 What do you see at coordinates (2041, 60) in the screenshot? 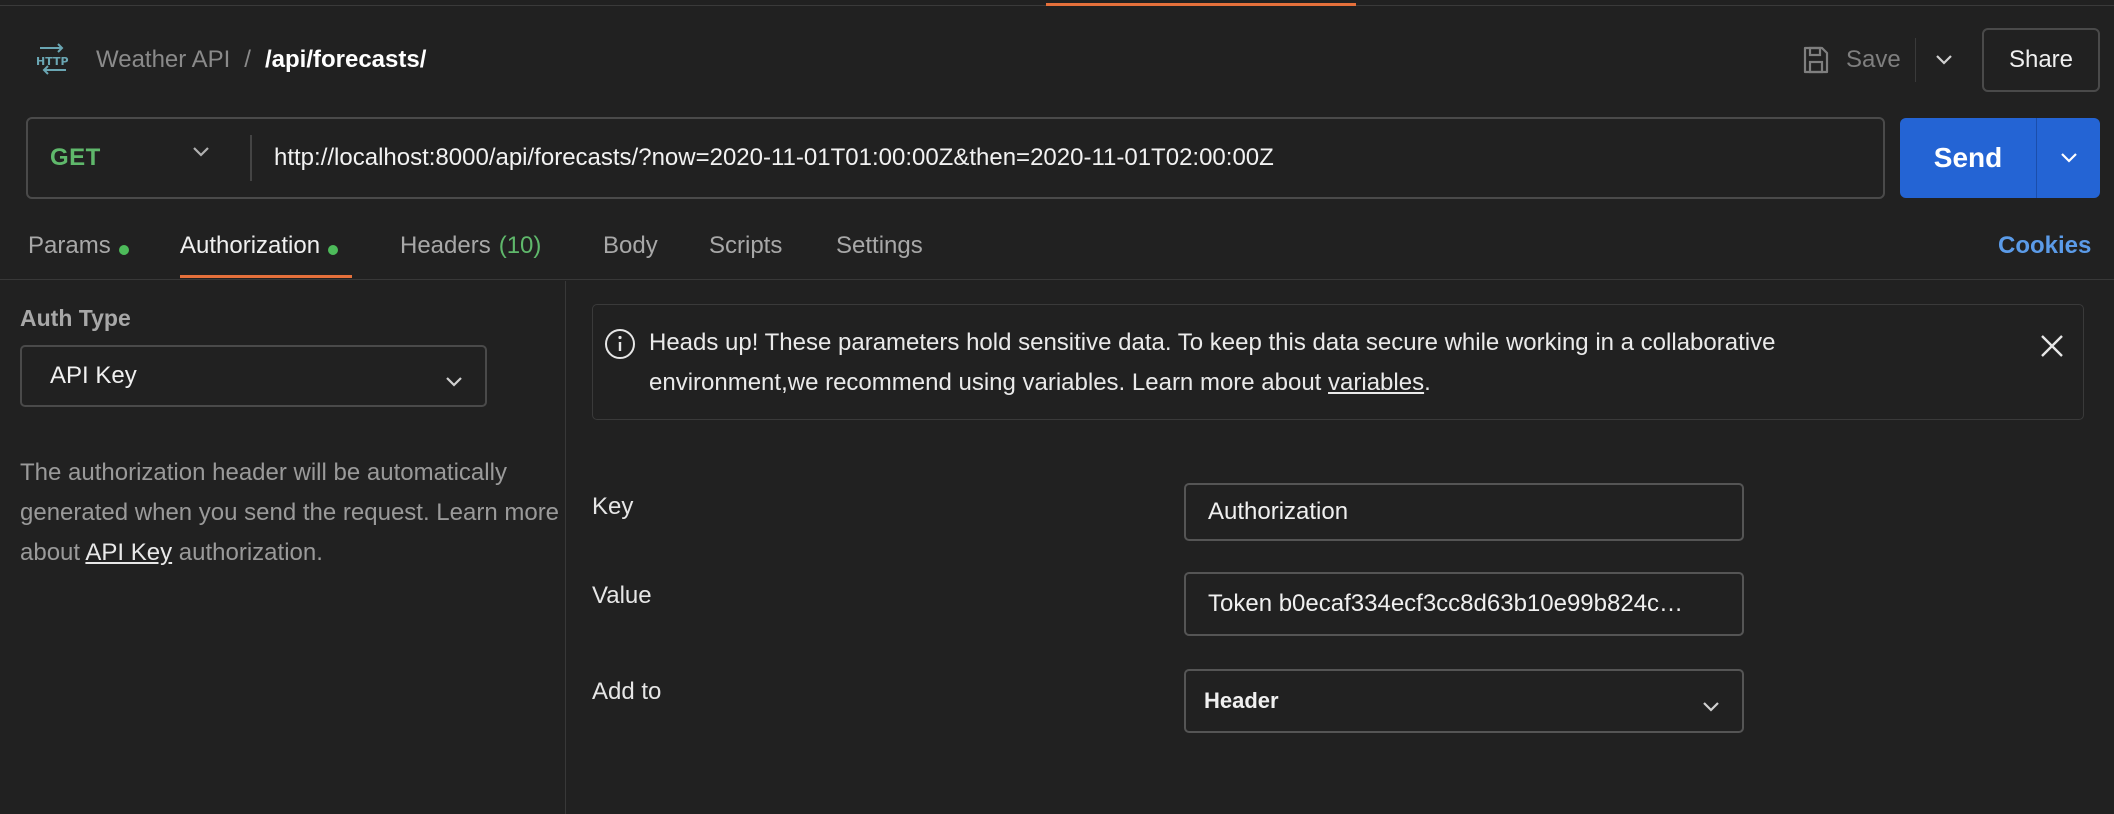
I see `share-button: Share` at bounding box center [2041, 60].